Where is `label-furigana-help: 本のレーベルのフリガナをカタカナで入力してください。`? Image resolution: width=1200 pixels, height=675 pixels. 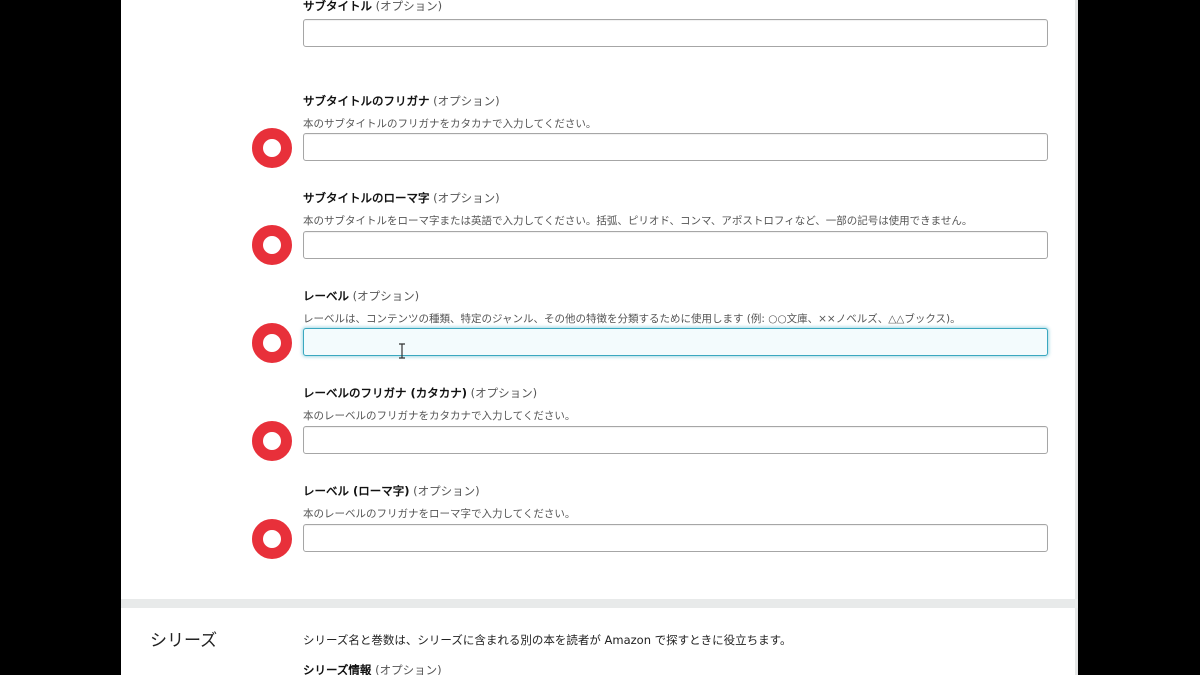
label-furigana-help: 本のレーベルのフリガナをカタカナで入力してください。 is located at coordinates (439, 416).